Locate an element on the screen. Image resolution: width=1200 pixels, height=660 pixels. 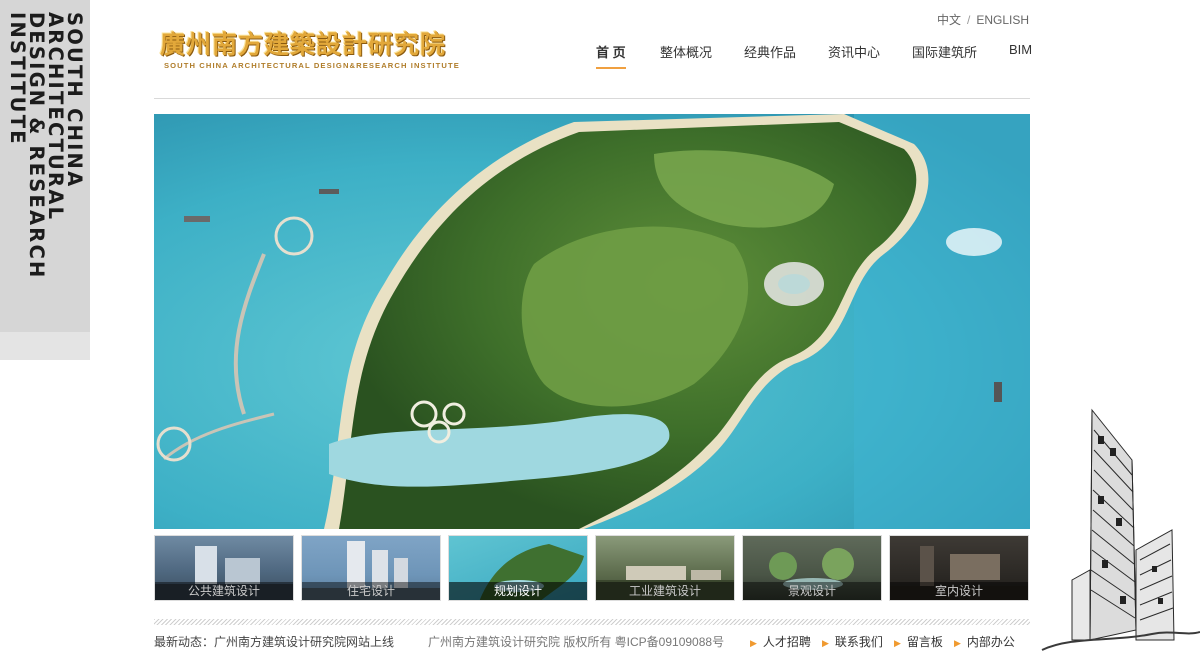
thumb-label: 住宅设计 is located at coordinates (371, 591).